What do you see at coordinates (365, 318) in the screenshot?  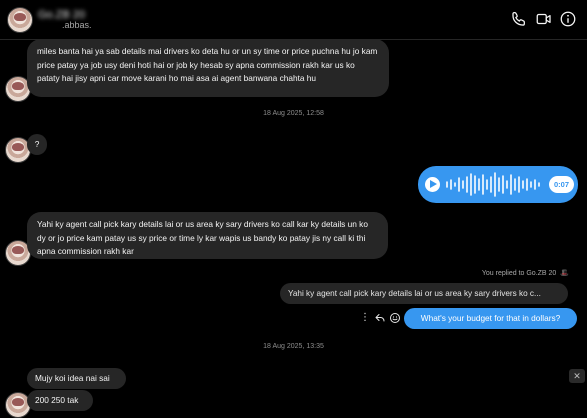 I see `more-options-icon: ⋮` at bounding box center [365, 318].